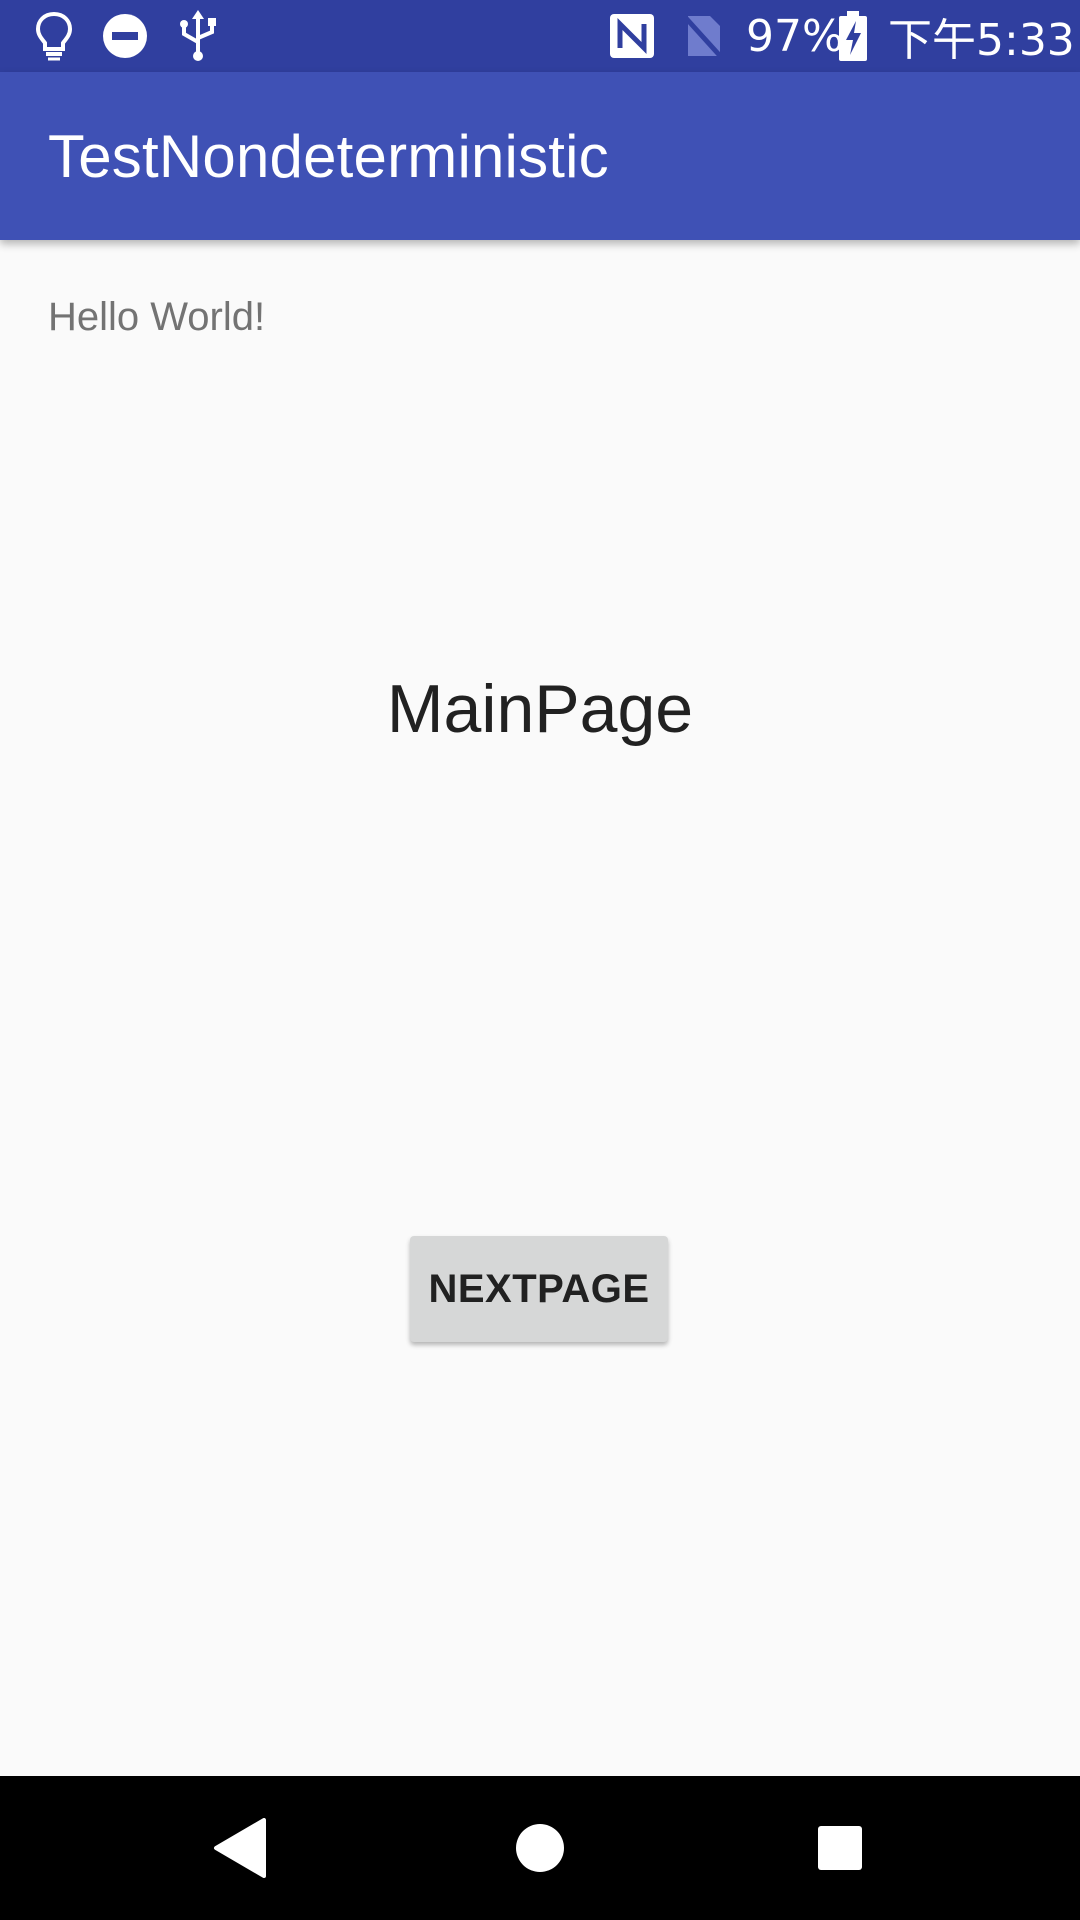 Image resolution: width=1080 pixels, height=1920 pixels. I want to click on no-sim-icon, so click(703, 36).